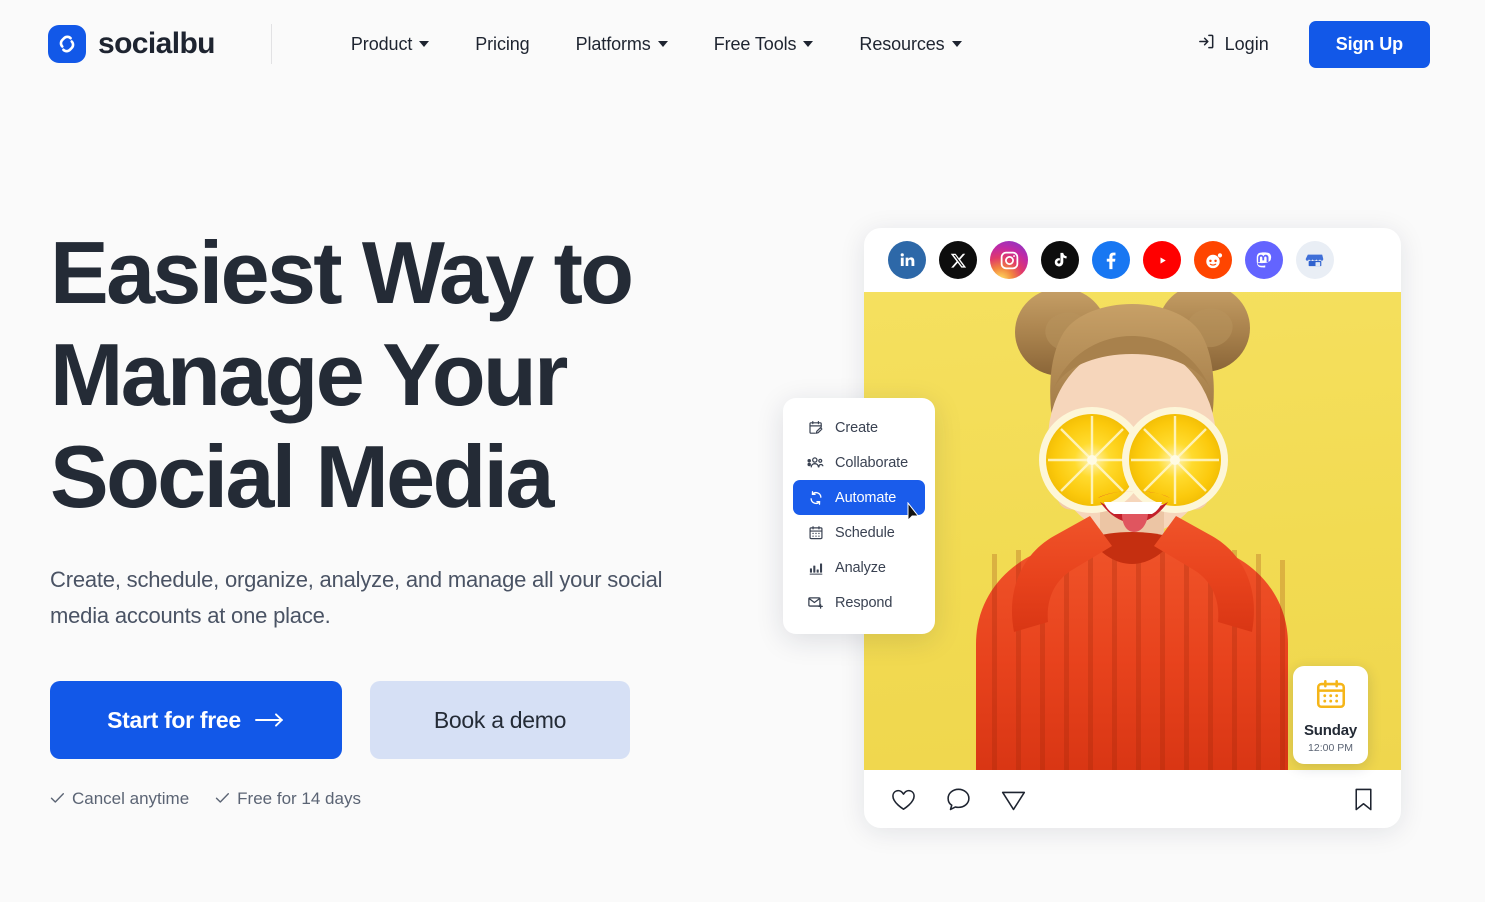 Image resolution: width=1485 pixels, height=902 pixels. What do you see at coordinates (755, 43) in the screenshot?
I see `nav-label: Free Tools` at bounding box center [755, 43].